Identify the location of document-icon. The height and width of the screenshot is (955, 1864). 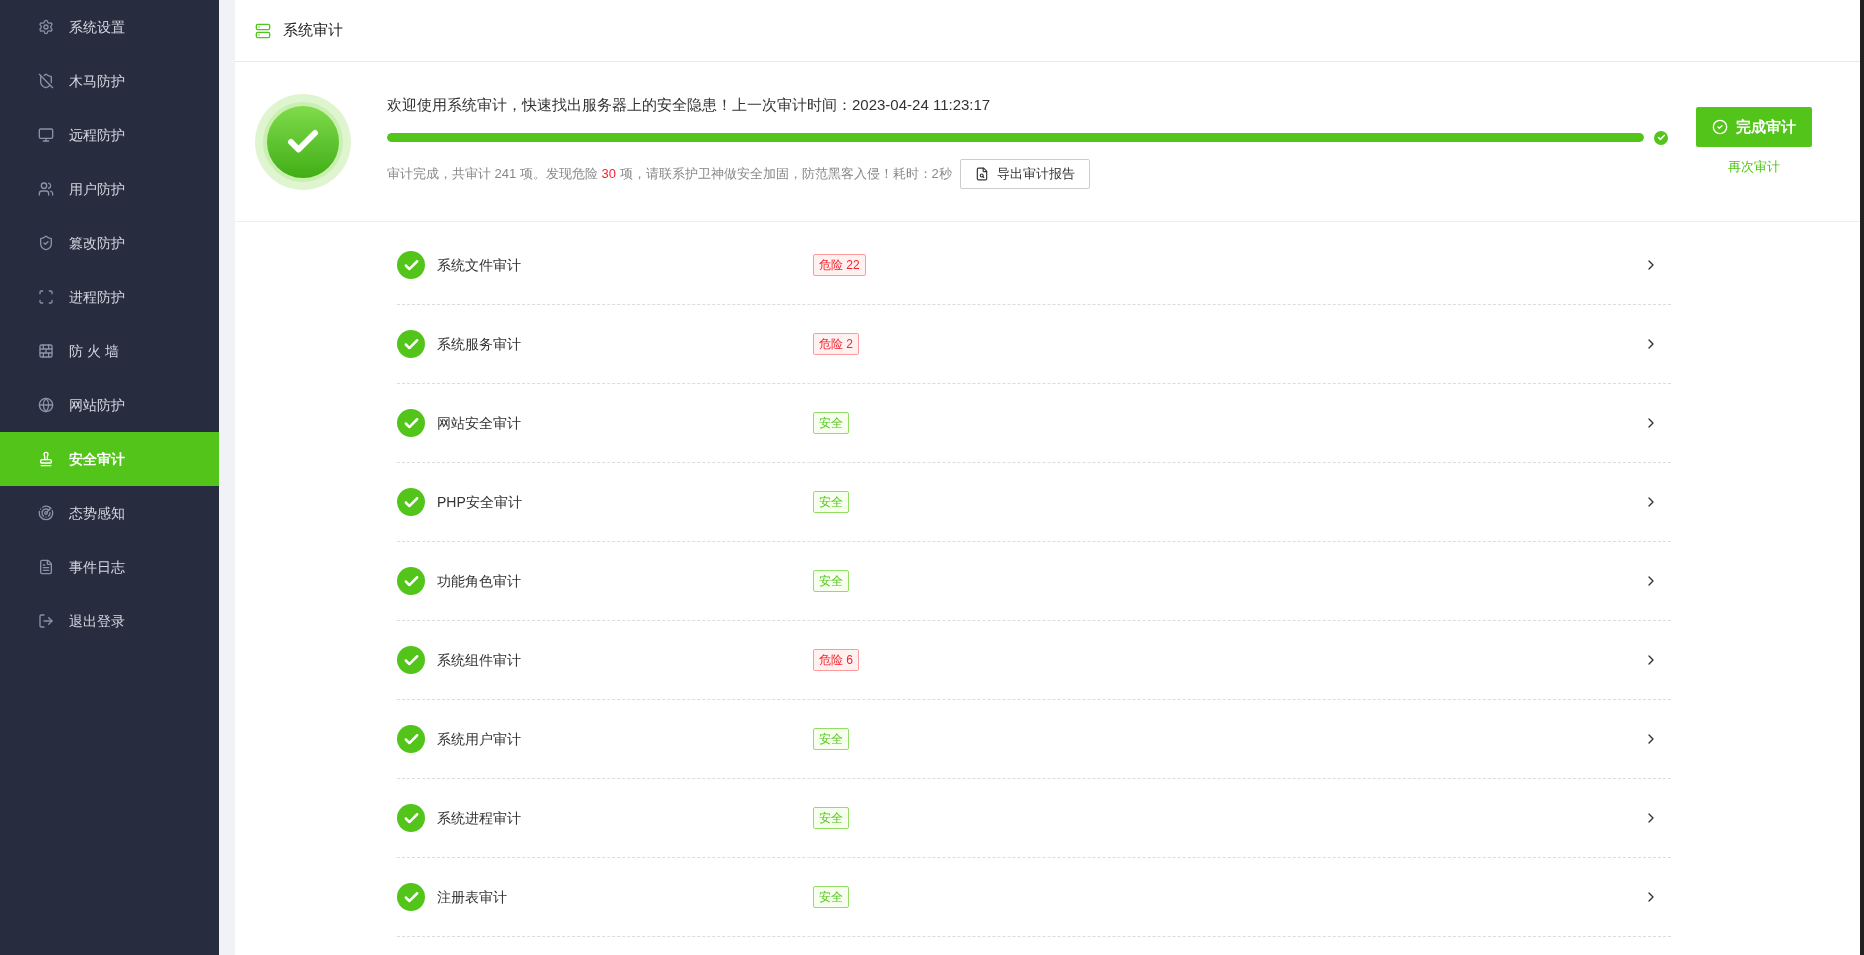
(46, 567).